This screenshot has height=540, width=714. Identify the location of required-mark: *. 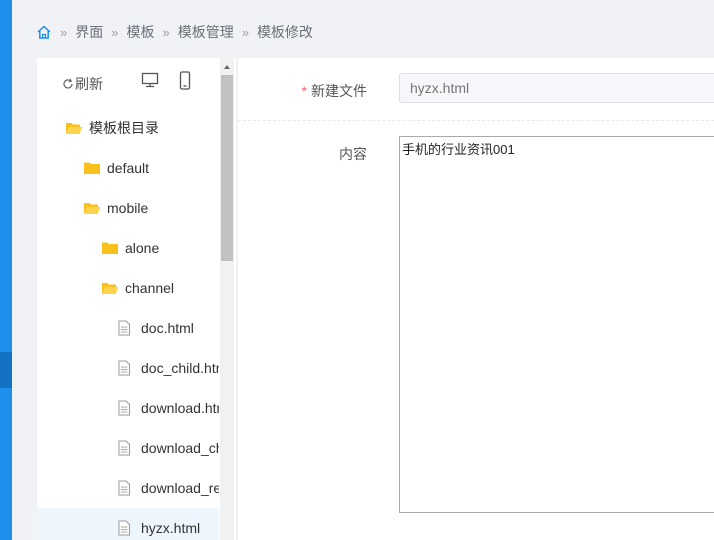
(304, 91).